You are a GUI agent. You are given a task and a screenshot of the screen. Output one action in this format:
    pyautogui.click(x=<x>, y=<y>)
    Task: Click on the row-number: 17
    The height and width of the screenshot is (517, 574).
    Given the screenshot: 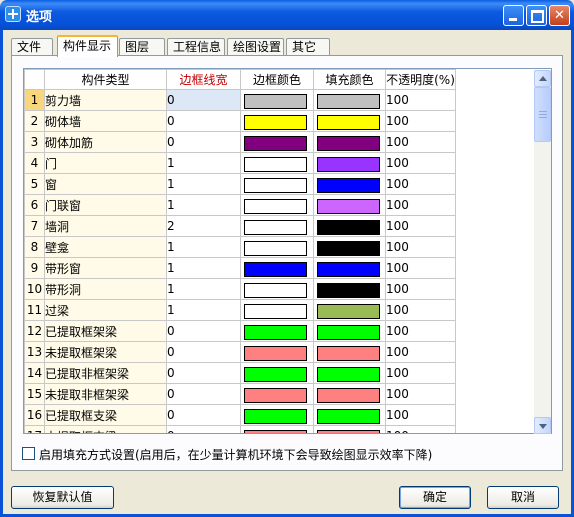 What is the action you would take?
    pyautogui.click(x=34, y=429)
    